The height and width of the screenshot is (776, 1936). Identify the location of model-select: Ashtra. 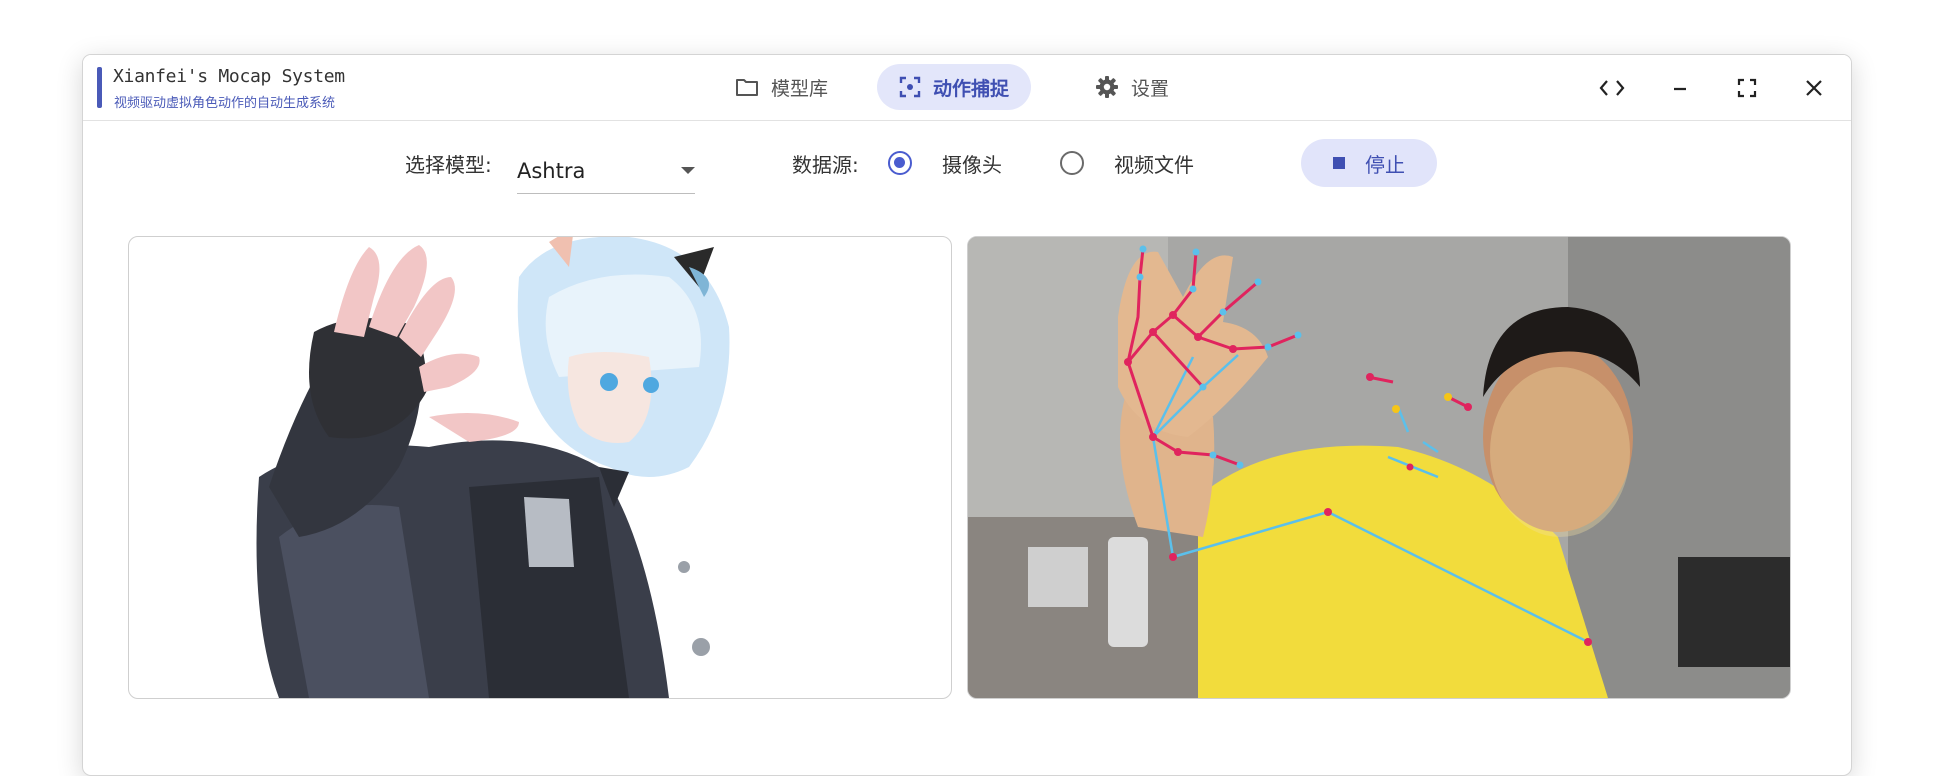
(606, 171).